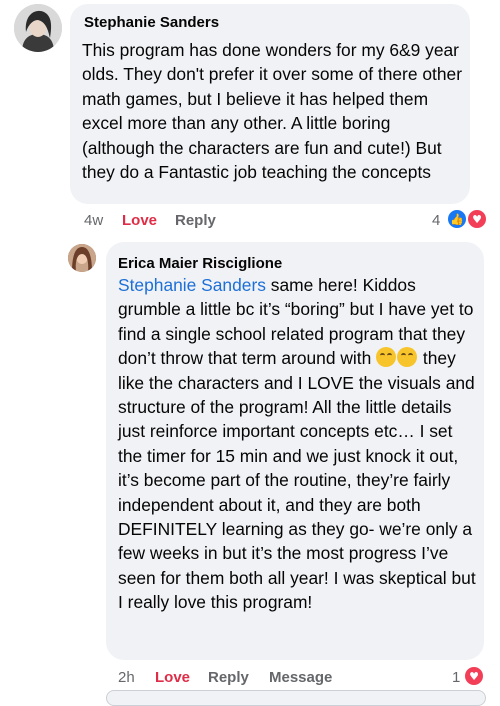  I want to click on reaction-count: 4, so click(436, 220).